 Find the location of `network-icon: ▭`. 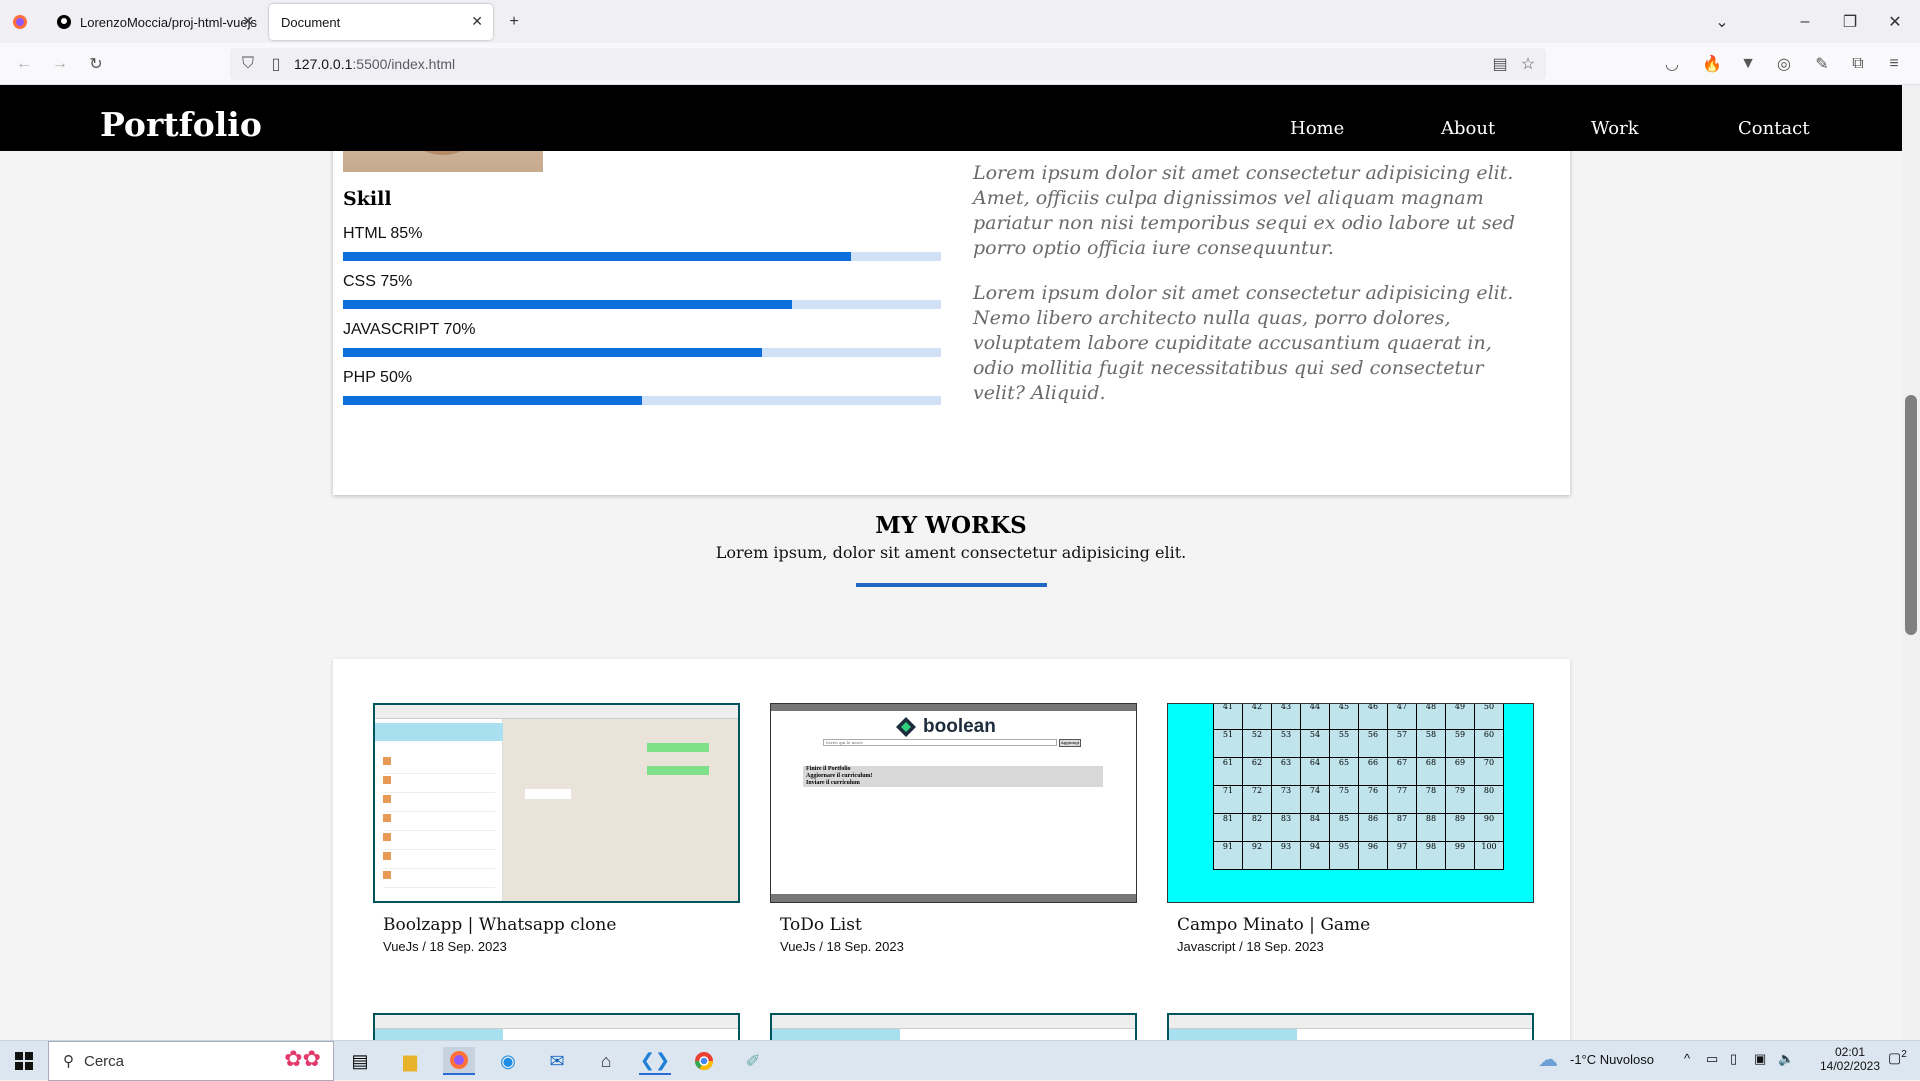

network-icon: ▭ is located at coordinates (1712, 1059).